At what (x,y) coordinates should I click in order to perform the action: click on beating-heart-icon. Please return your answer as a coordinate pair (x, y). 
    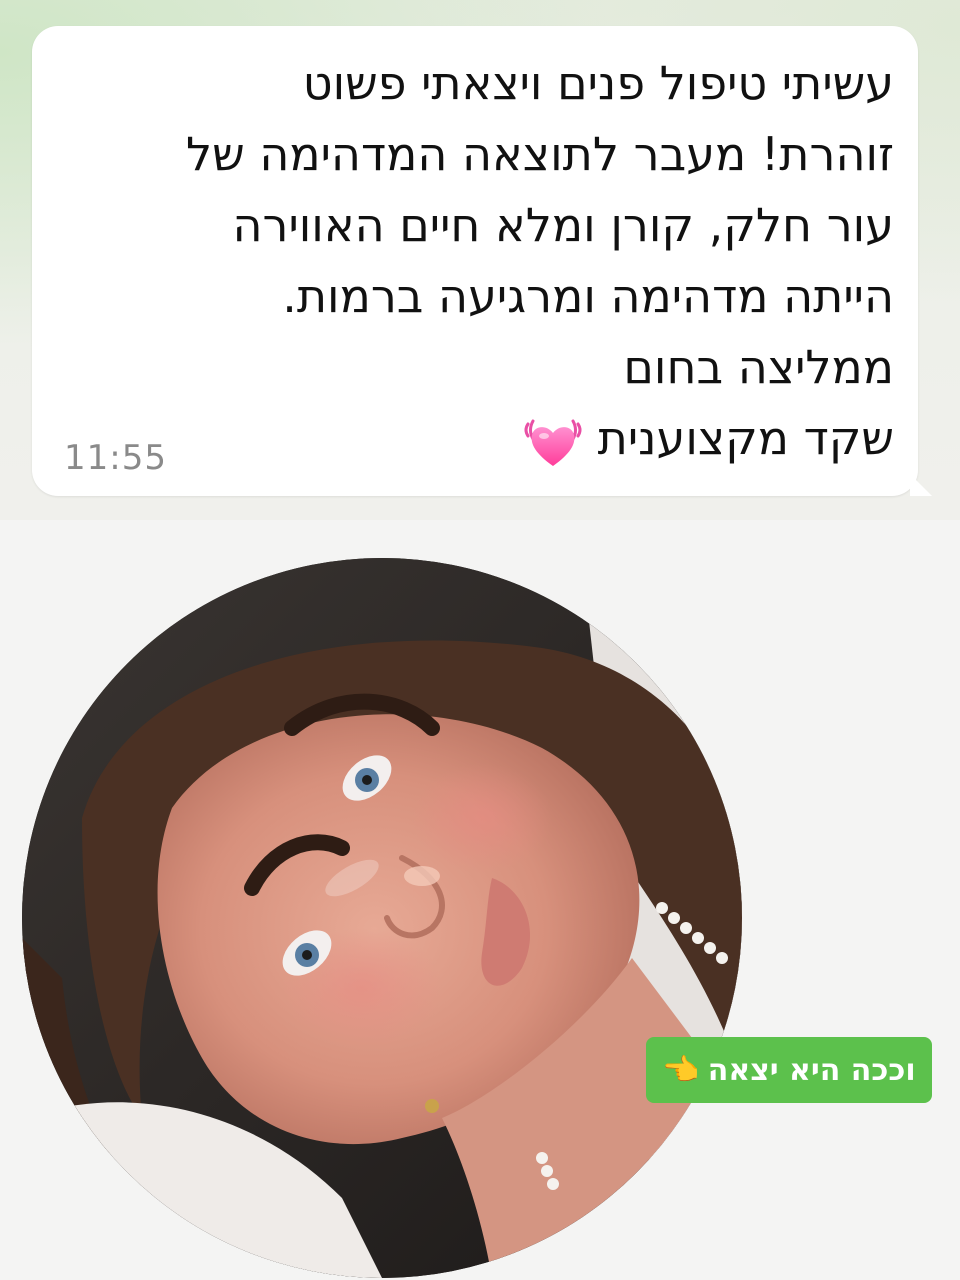
    Looking at the image, I should click on (553, 442).